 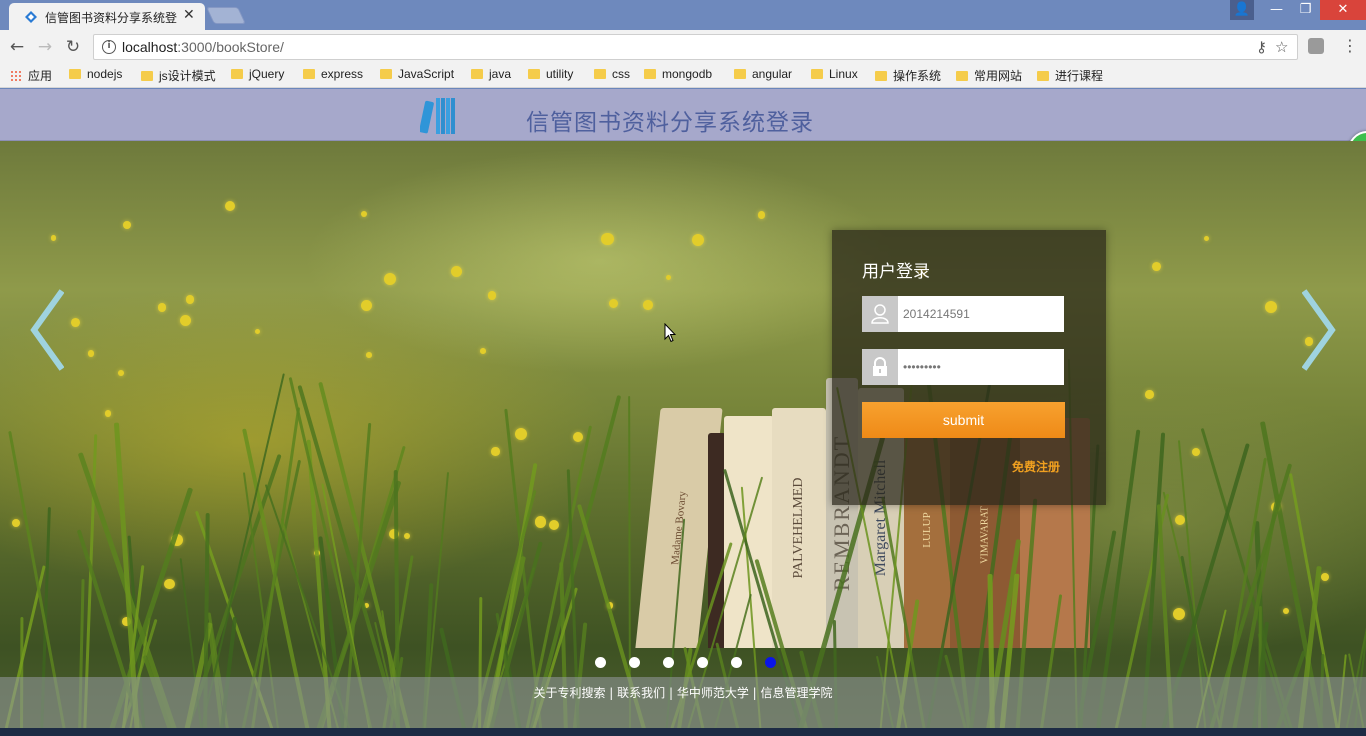 What do you see at coordinates (1036, 466) in the screenshot?
I see `register-link: 免费注册` at bounding box center [1036, 466].